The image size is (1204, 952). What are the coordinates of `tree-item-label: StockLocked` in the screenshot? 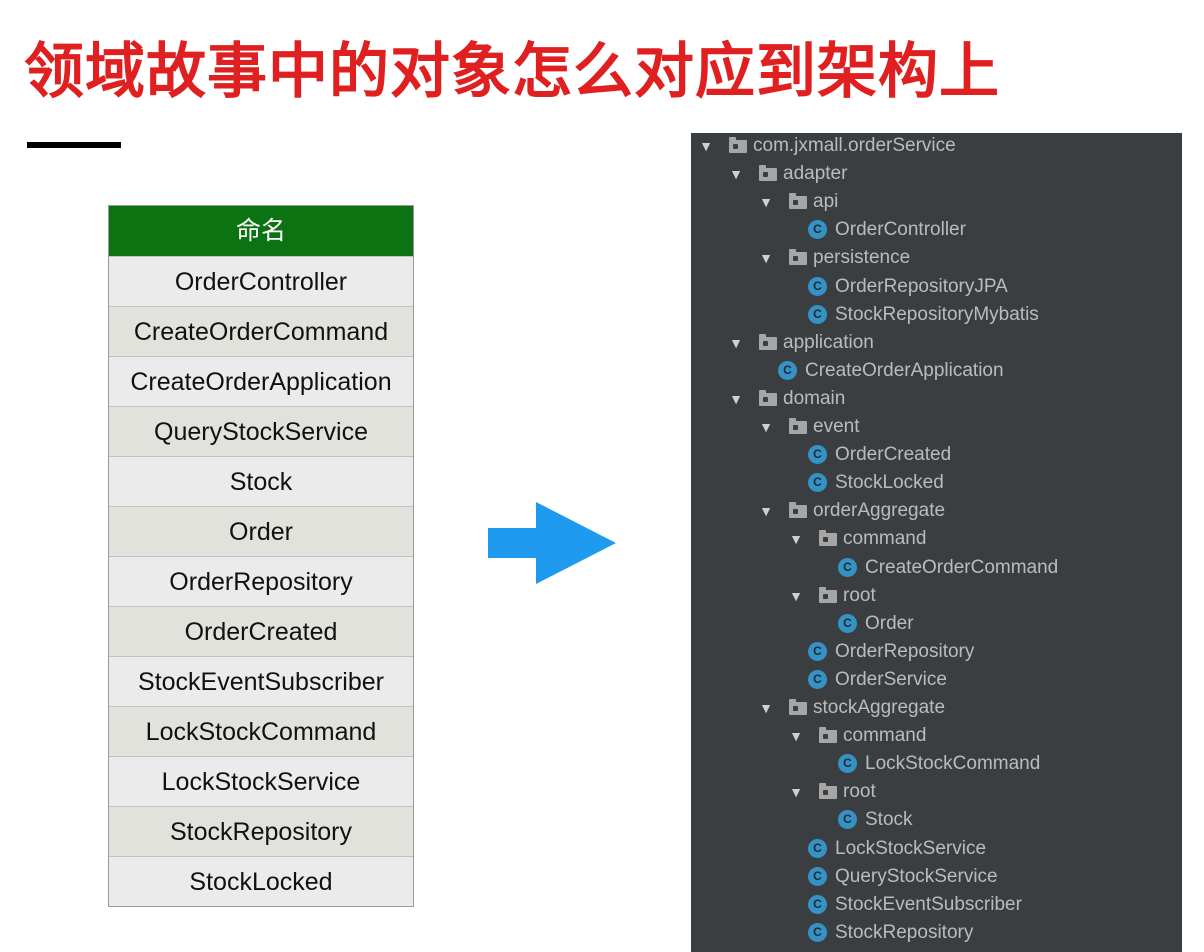 It's located at (889, 483).